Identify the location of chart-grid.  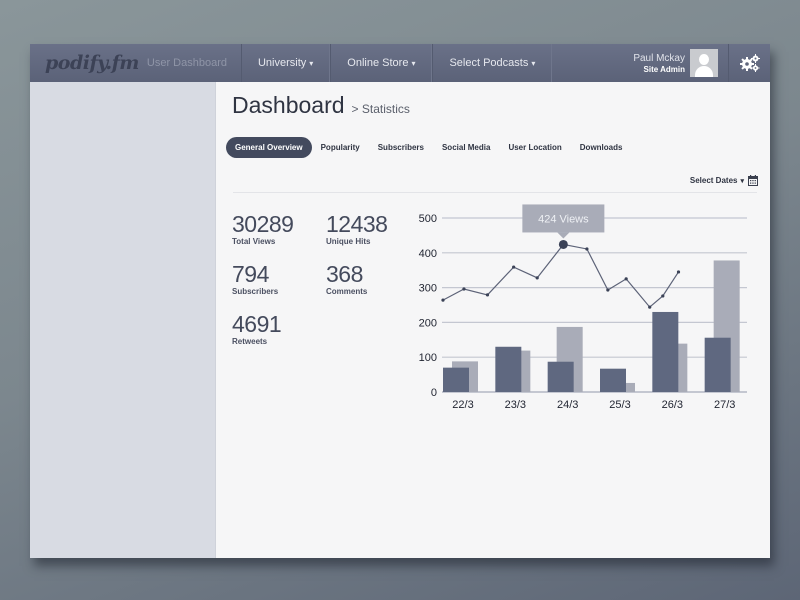
(594, 305).